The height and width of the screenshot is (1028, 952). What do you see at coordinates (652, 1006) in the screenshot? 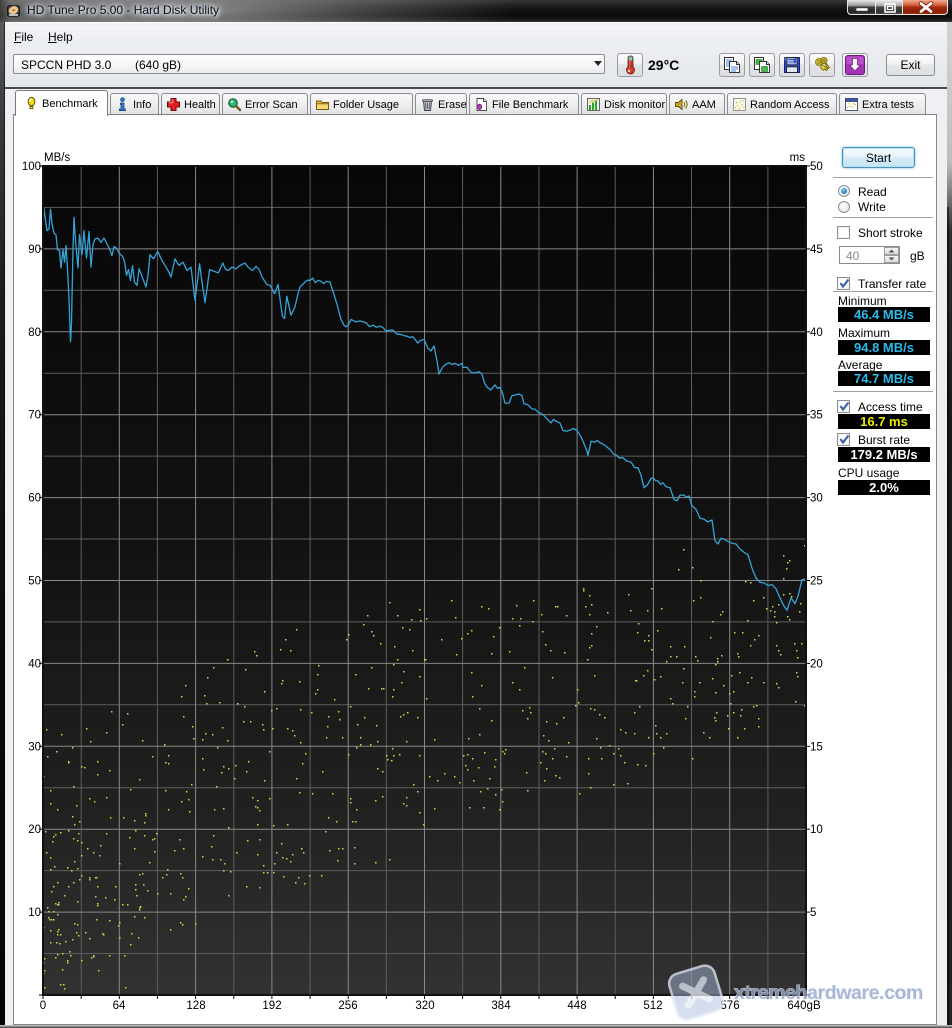
I see `svg-text: 512` at bounding box center [652, 1006].